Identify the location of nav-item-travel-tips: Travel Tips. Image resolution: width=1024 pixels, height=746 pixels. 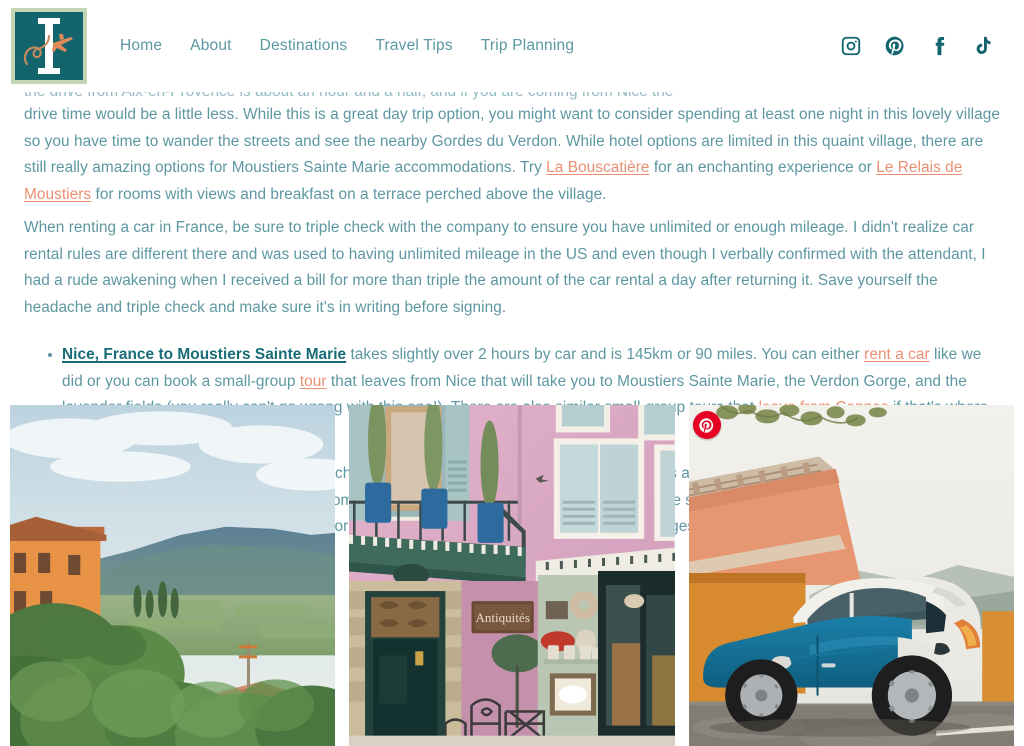
(413, 46).